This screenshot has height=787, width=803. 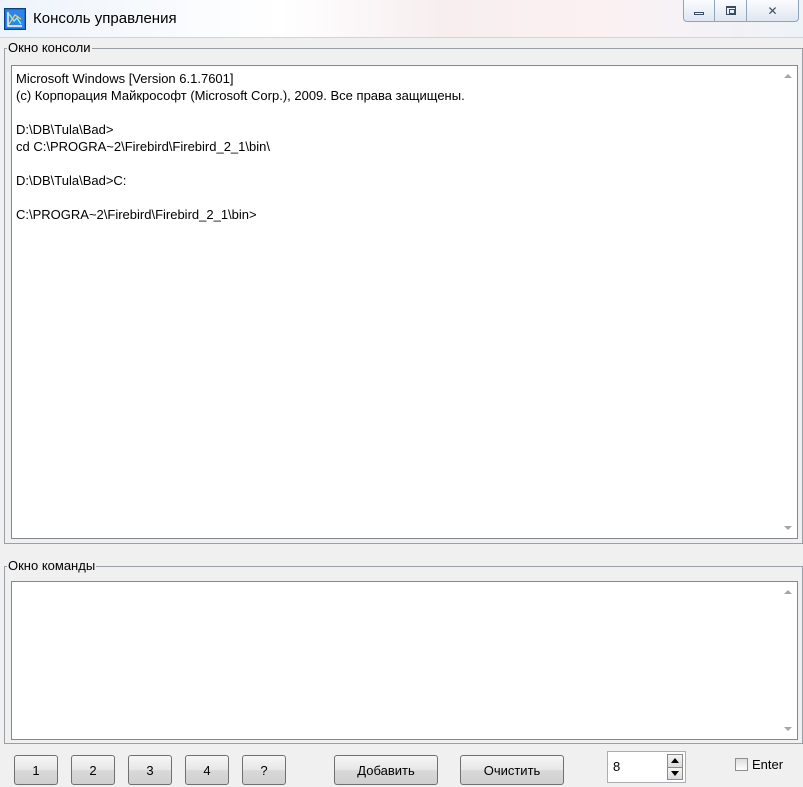 I want to click on spin-down-icon, so click(x=675, y=773).